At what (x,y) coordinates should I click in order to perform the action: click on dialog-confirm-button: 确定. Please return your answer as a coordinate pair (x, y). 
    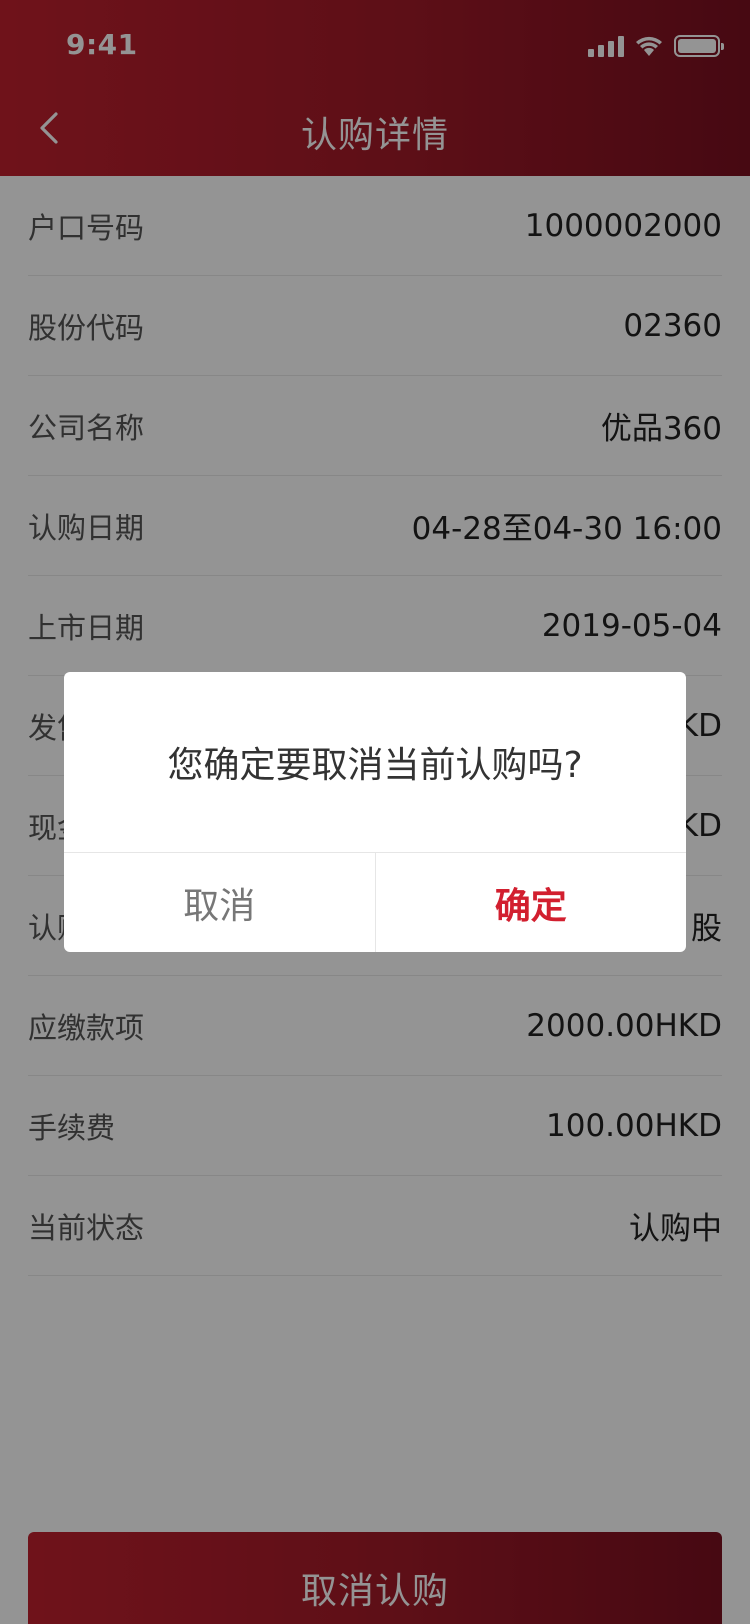
    Looking at the image, I should click on (531, 902).